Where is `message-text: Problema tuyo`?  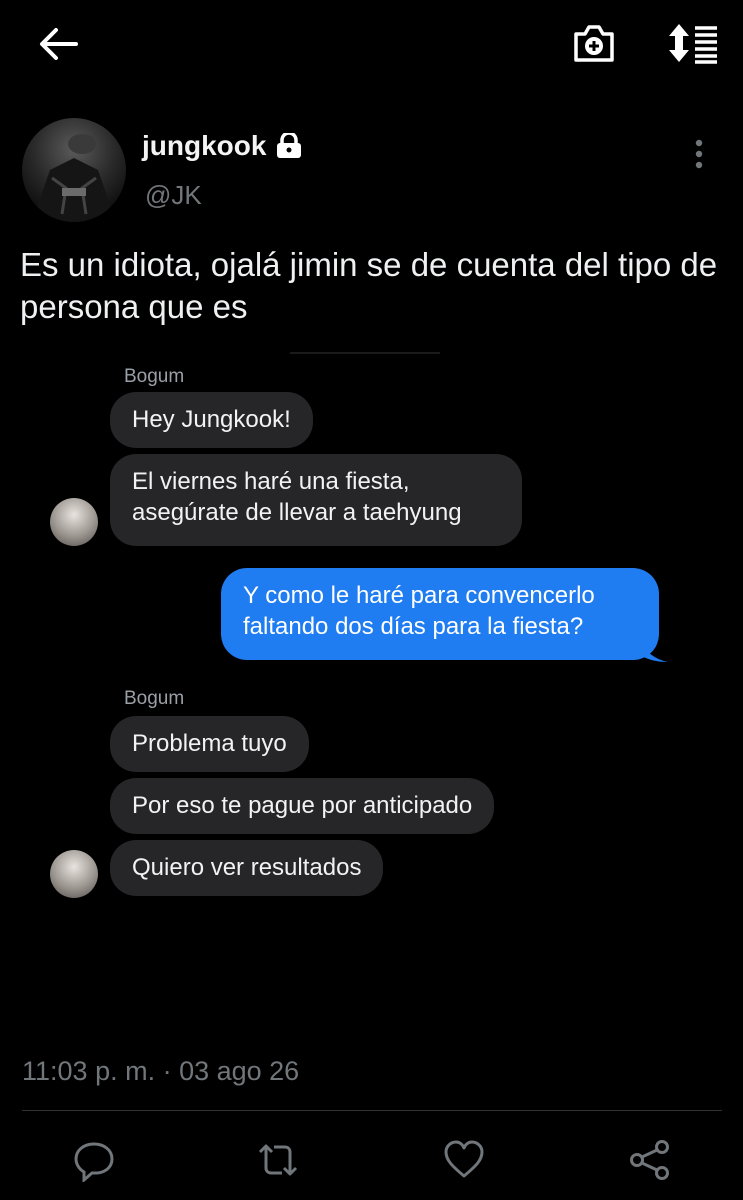
message-text: Problema tuyo is located at coordinates (209, 743).